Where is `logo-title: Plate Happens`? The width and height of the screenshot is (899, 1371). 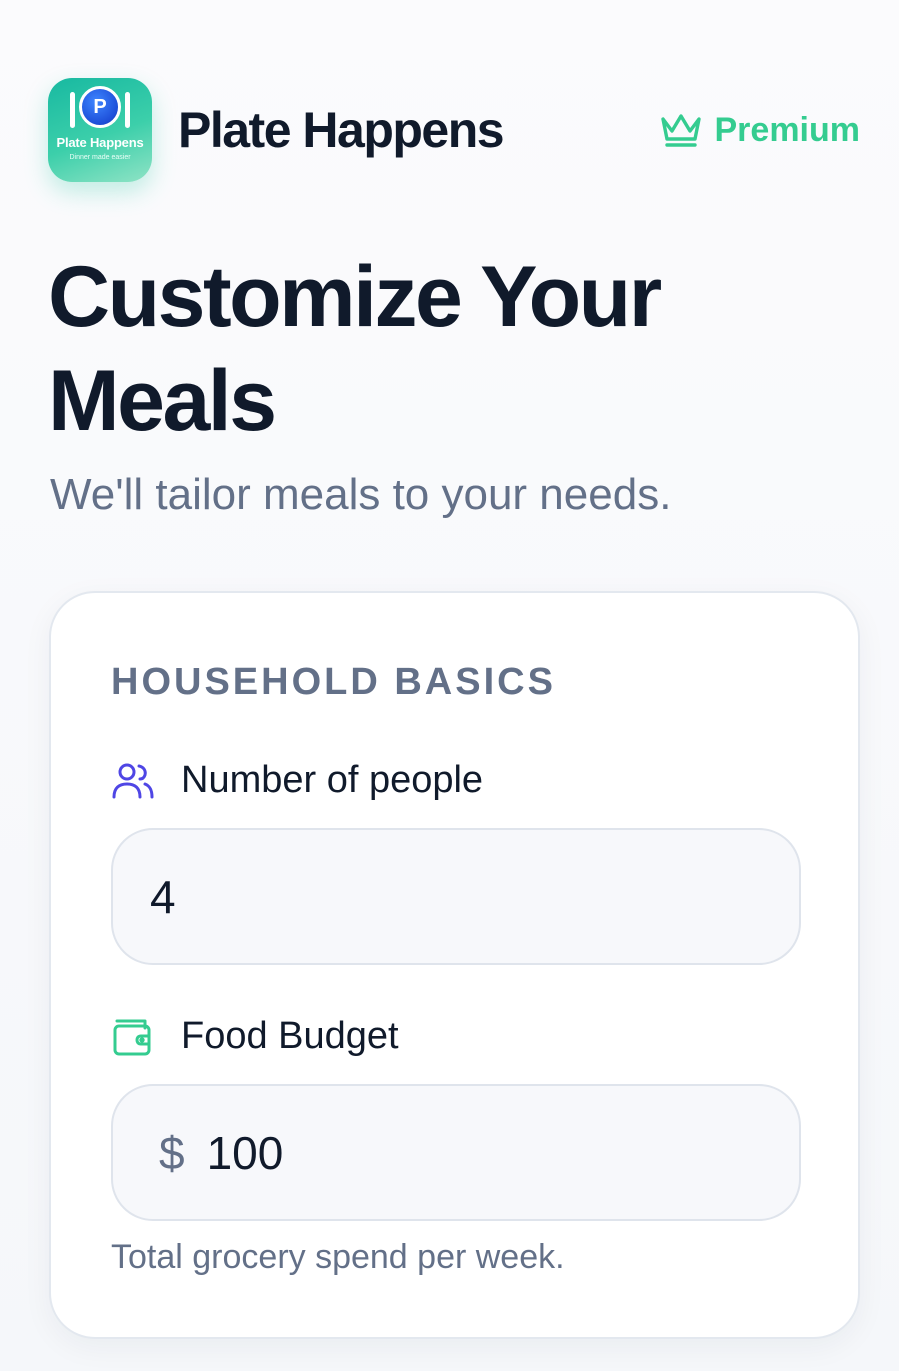
logo-title: Plate Happens is located at coordinates (100, 142).